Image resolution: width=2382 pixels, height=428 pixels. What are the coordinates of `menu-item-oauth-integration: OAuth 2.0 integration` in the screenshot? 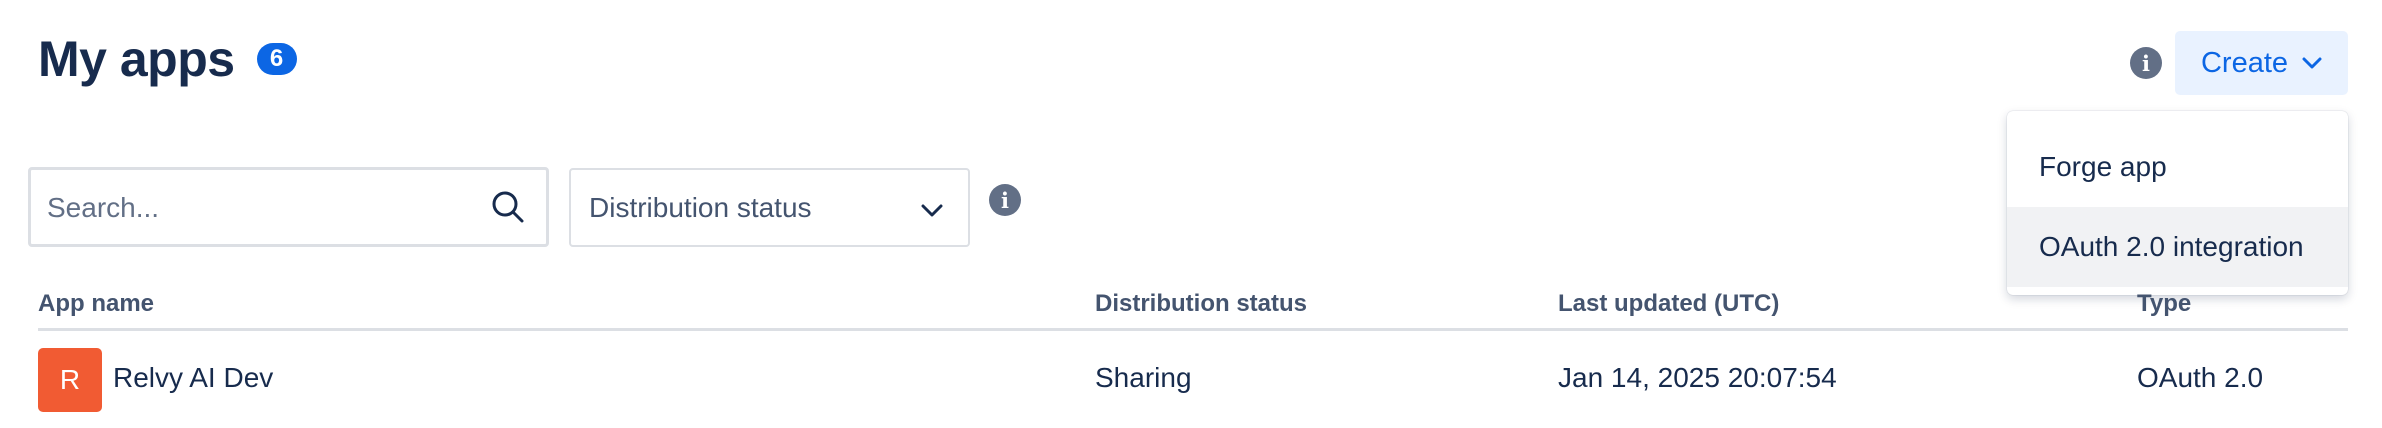 It's located at (2177, 247).